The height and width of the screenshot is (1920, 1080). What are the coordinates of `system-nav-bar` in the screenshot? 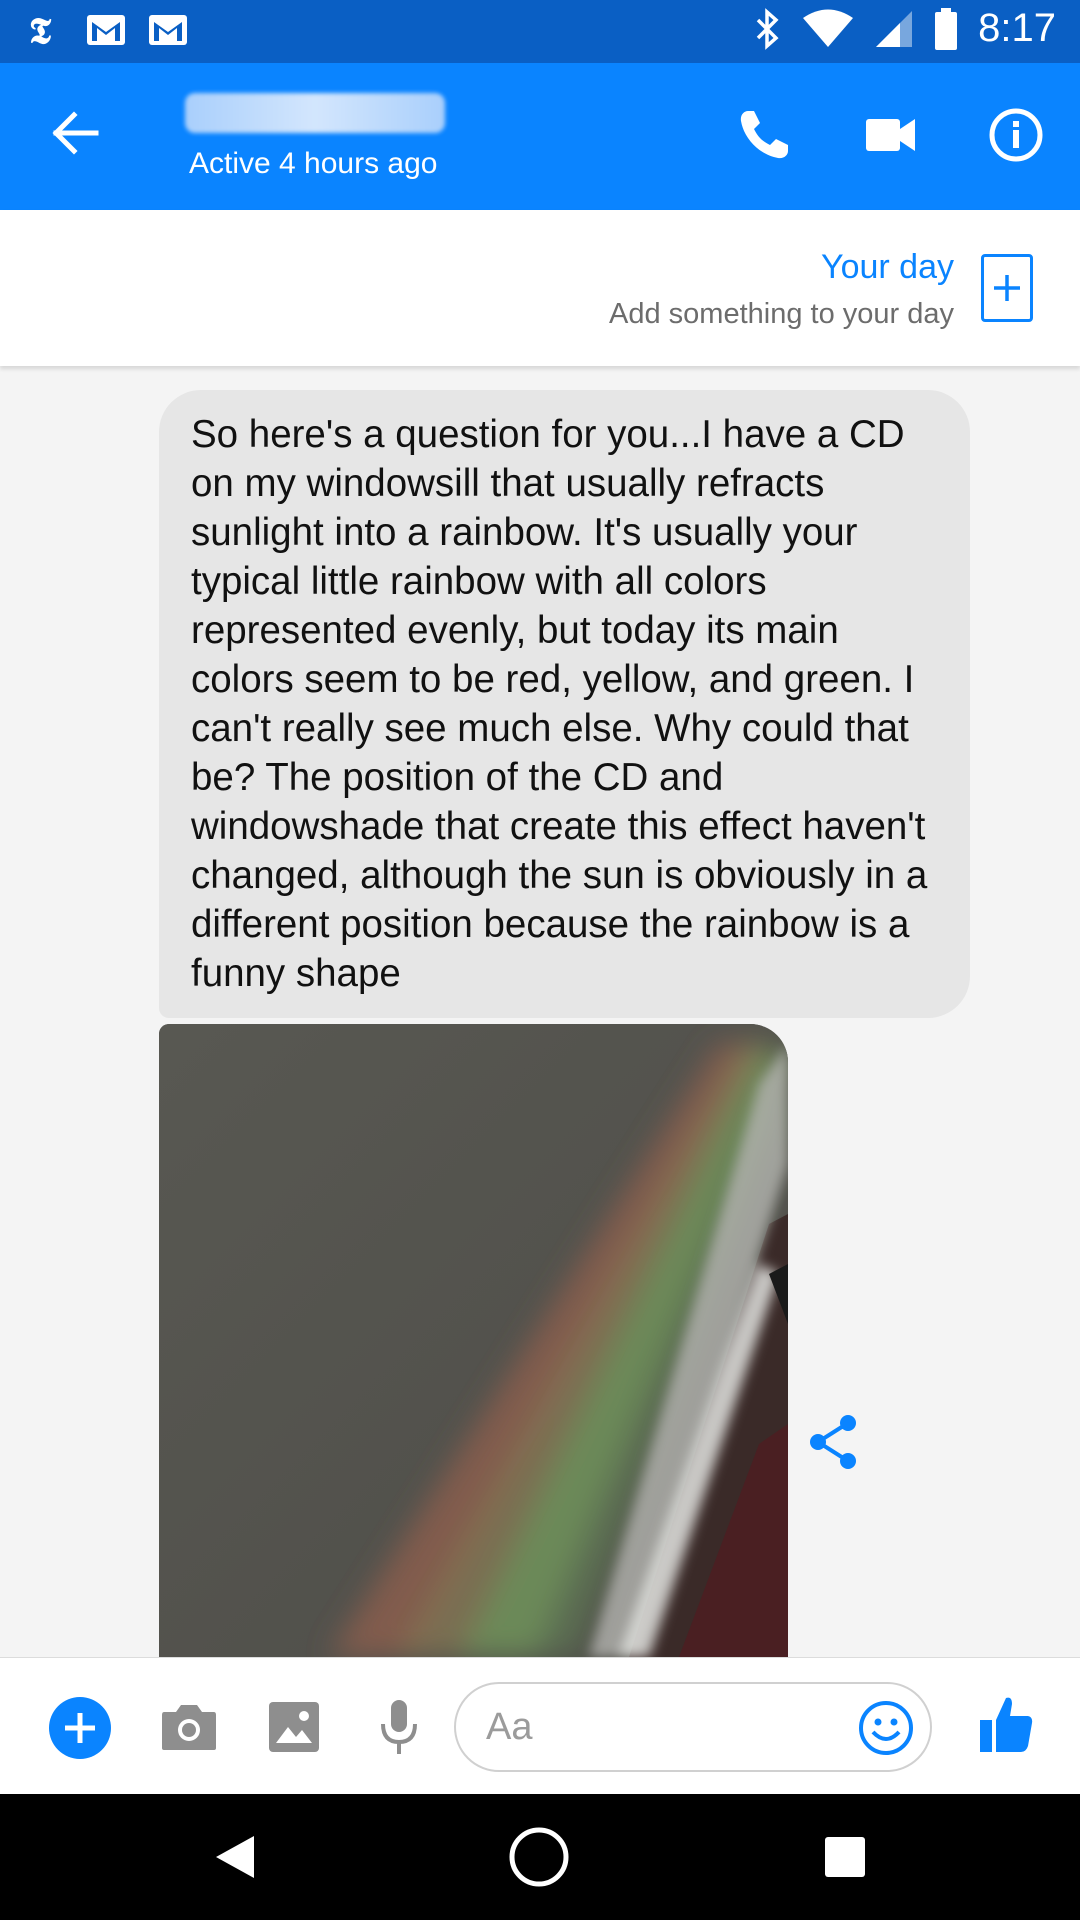 It's located at (540, 1857).